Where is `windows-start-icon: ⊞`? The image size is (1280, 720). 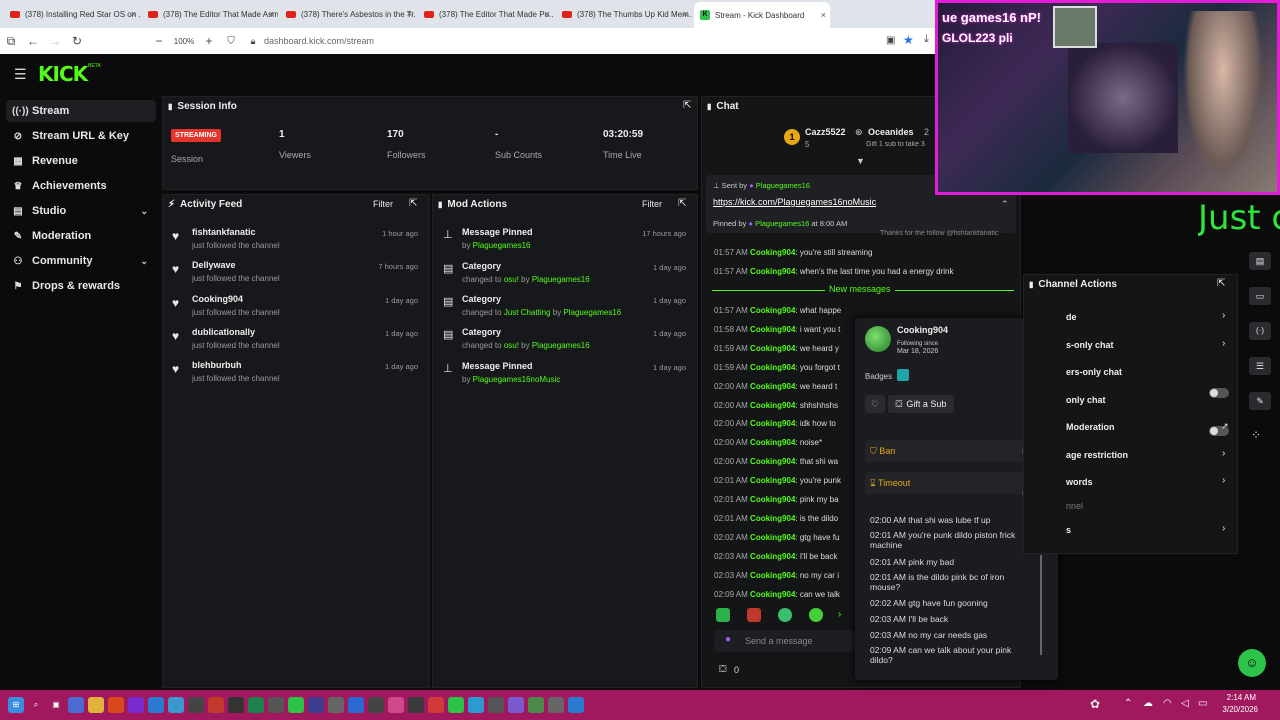
windows-start-icon: ⊞ is located at coordinates (16, 705).